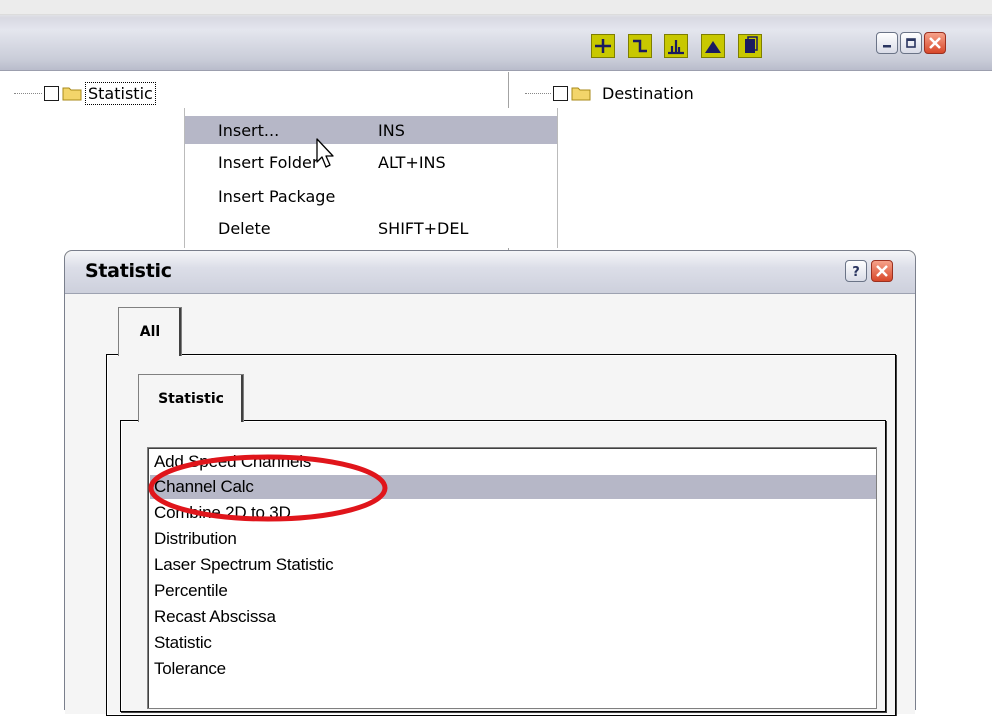 The height and width of the screenshot is (716, 992). What do you see at coordinates (496, 35) in the screenshot?
I see `main-window-titlebar` at bounding box center [496, 35].